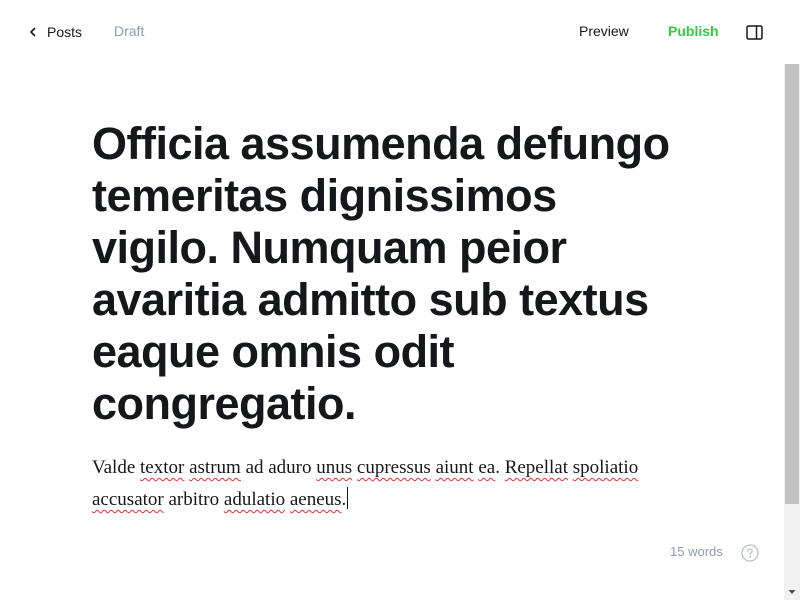 The image size is (800, 600). I want to click on misspelled-word: aeneus, so click(315, 499).